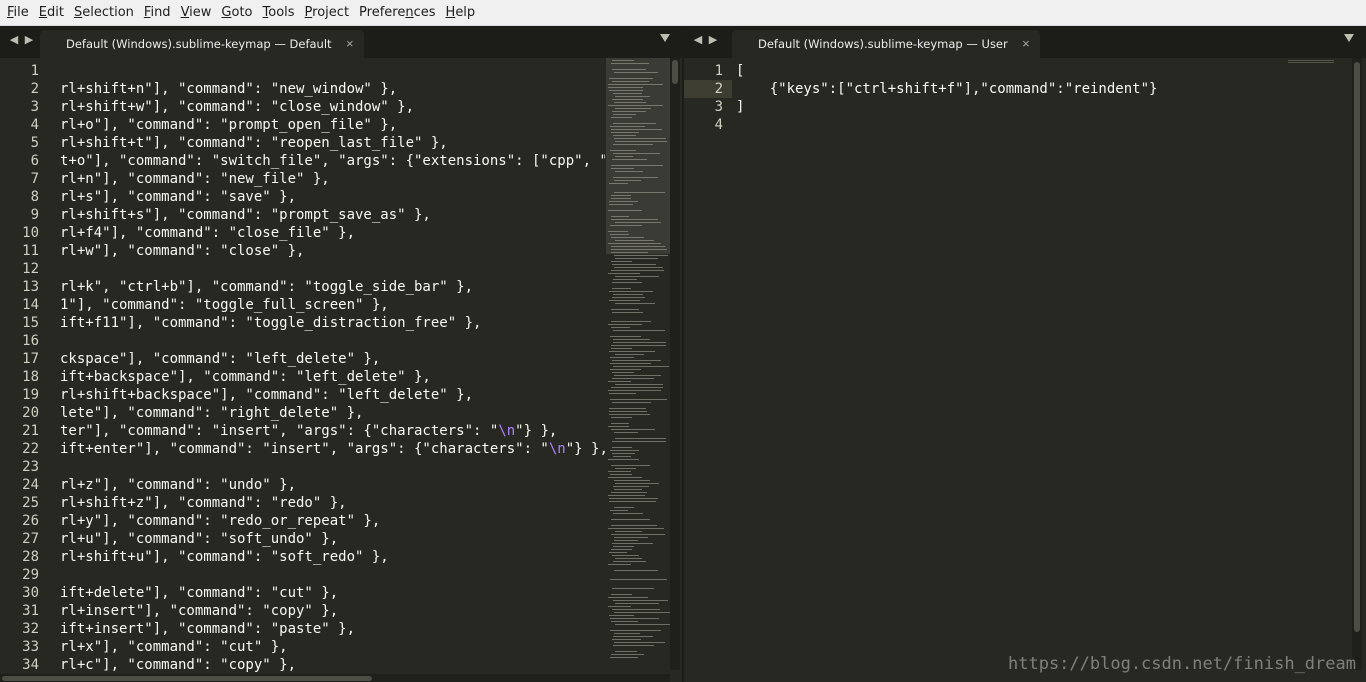 Image resolution: width=1366 pixels, height=682 pixels. What do you see at coordinates (157, 13) in the screenshot?
I see `menu-find: Find` at bounding box center [157, 13].